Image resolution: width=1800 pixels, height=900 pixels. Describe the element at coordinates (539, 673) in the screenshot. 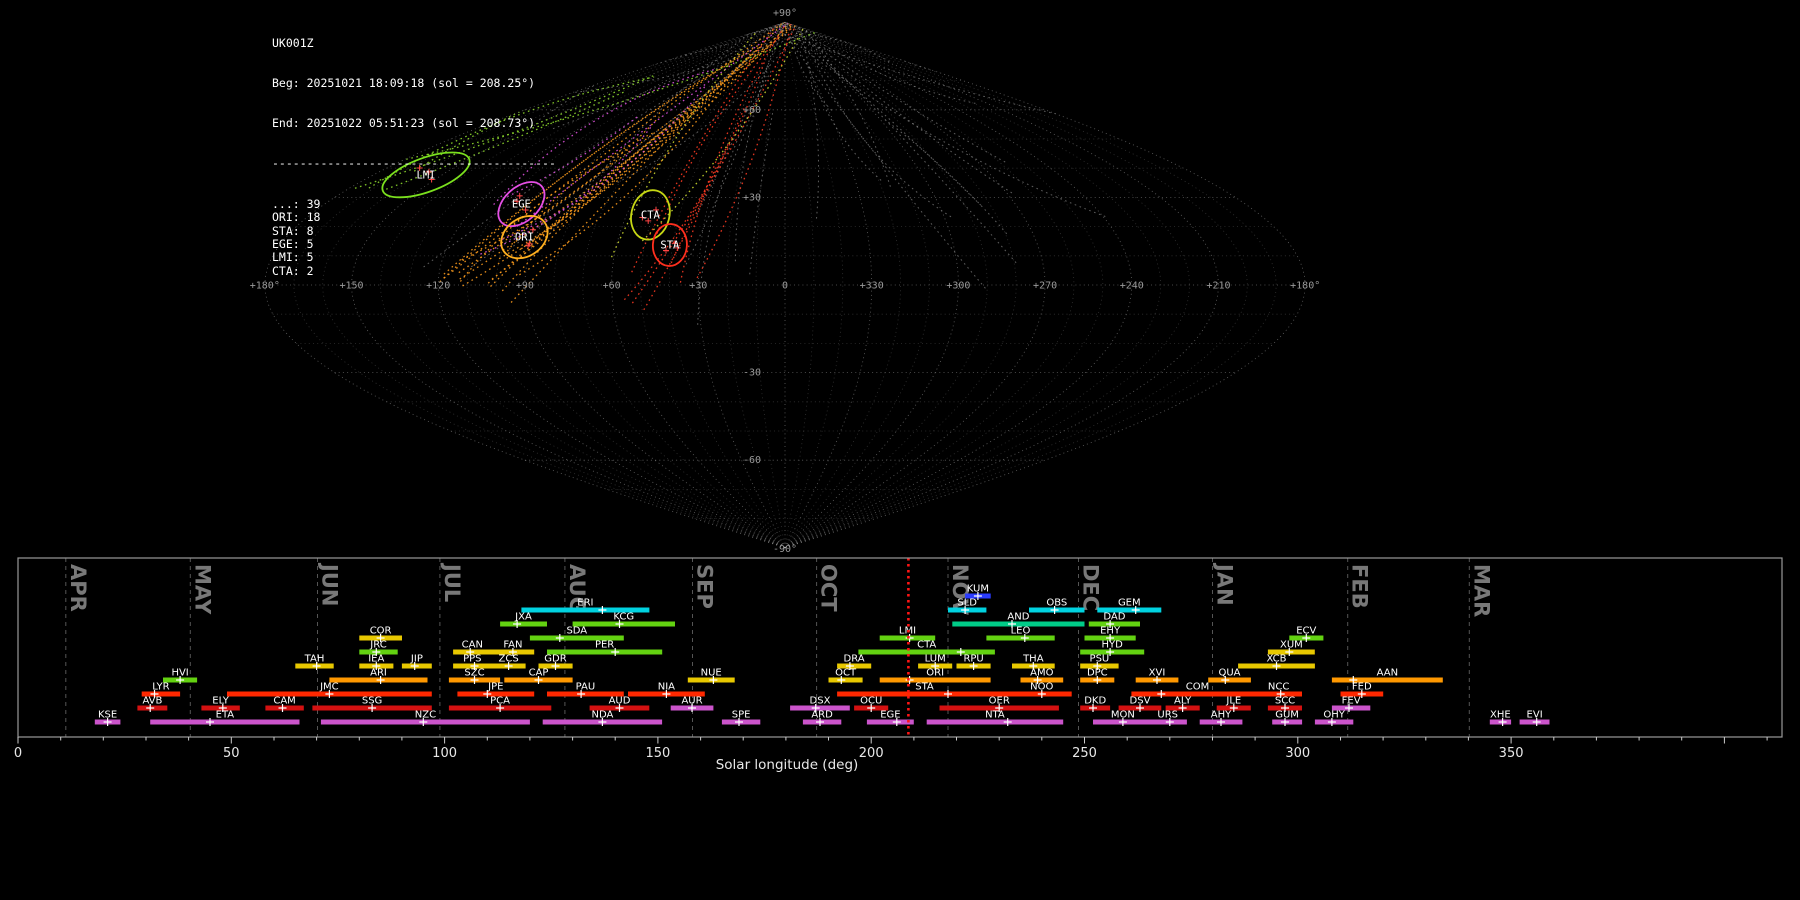

I see `shower-label-CAP: CAP` at that location.